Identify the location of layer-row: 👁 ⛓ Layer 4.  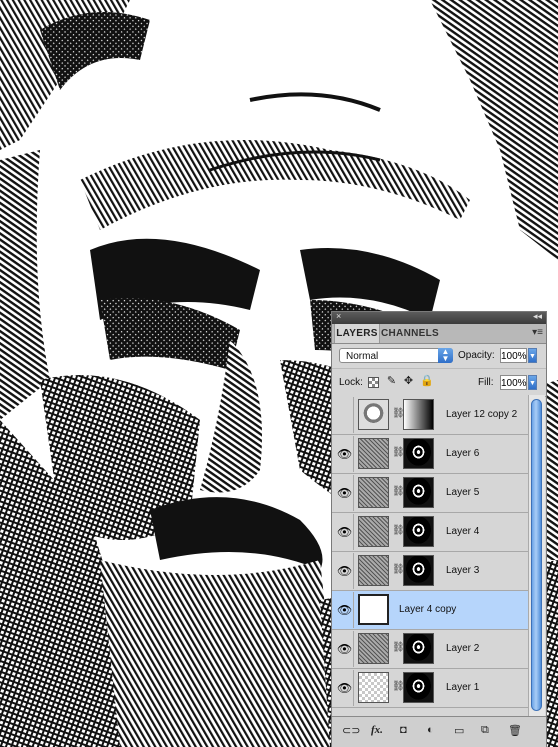
(430, 532).